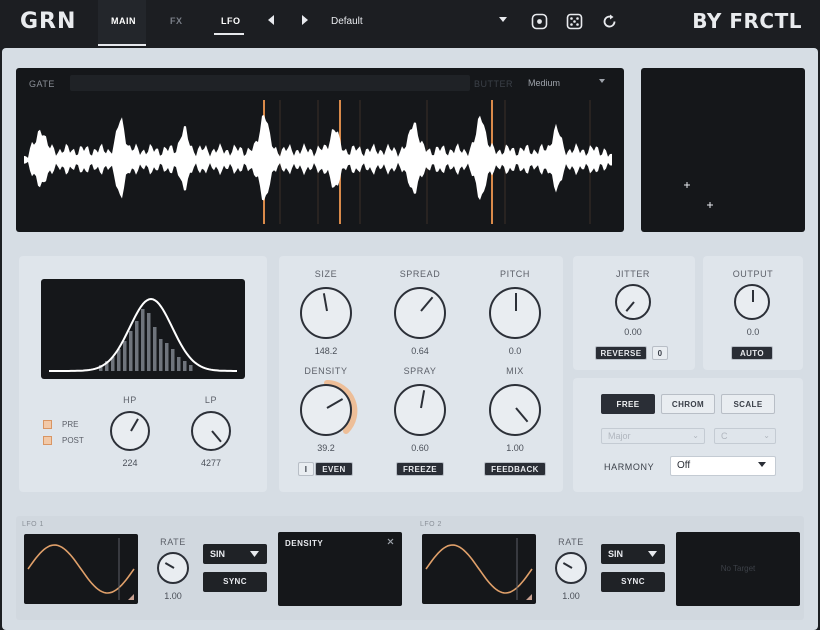 Image resolution: width=820 pixels, height=630 pixels. What do you see at coordinates (326, 274) in the screenshot?
I see `size-label: SIZE` at bounding box center [326, 274].